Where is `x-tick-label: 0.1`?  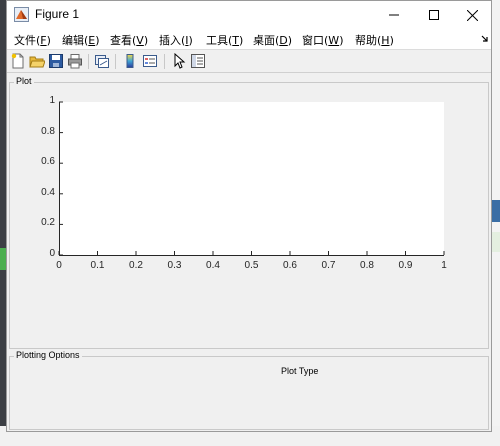
x-tick-label: 0.1 is located at coordinates (97, 265).